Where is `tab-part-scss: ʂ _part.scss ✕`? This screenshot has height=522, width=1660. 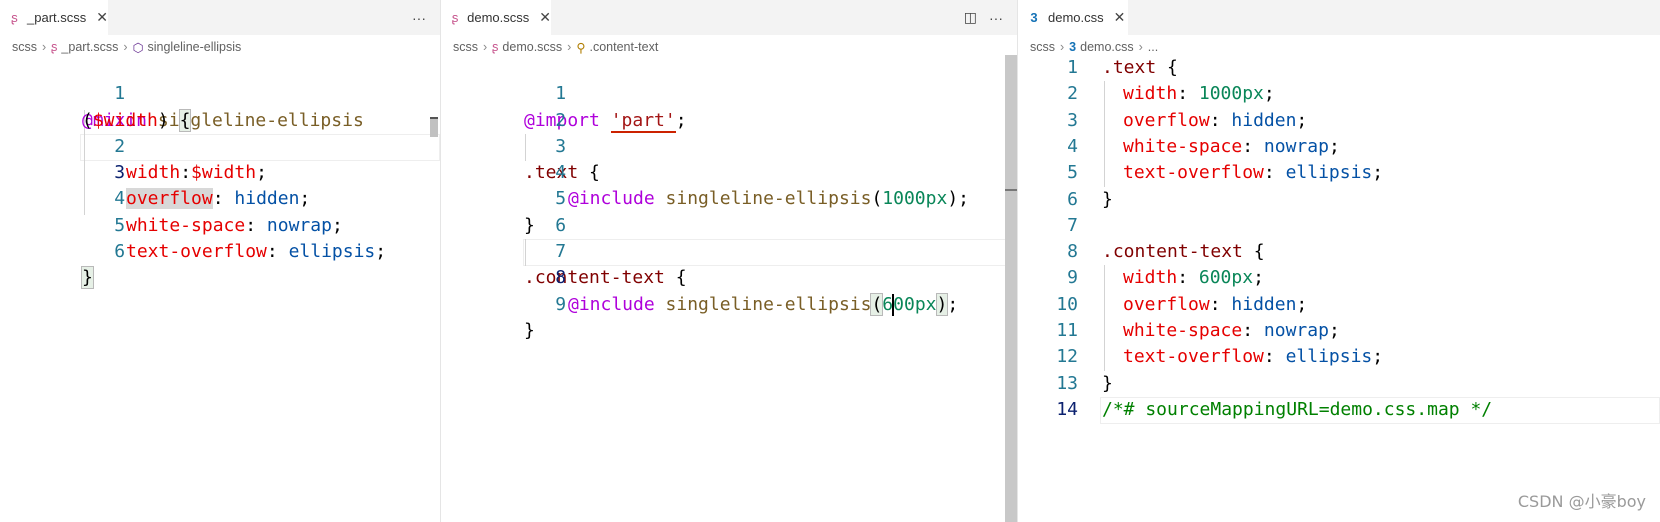 tab-part-scss: ʂ _part.scss ✕ is located at coordinates (54, 17).